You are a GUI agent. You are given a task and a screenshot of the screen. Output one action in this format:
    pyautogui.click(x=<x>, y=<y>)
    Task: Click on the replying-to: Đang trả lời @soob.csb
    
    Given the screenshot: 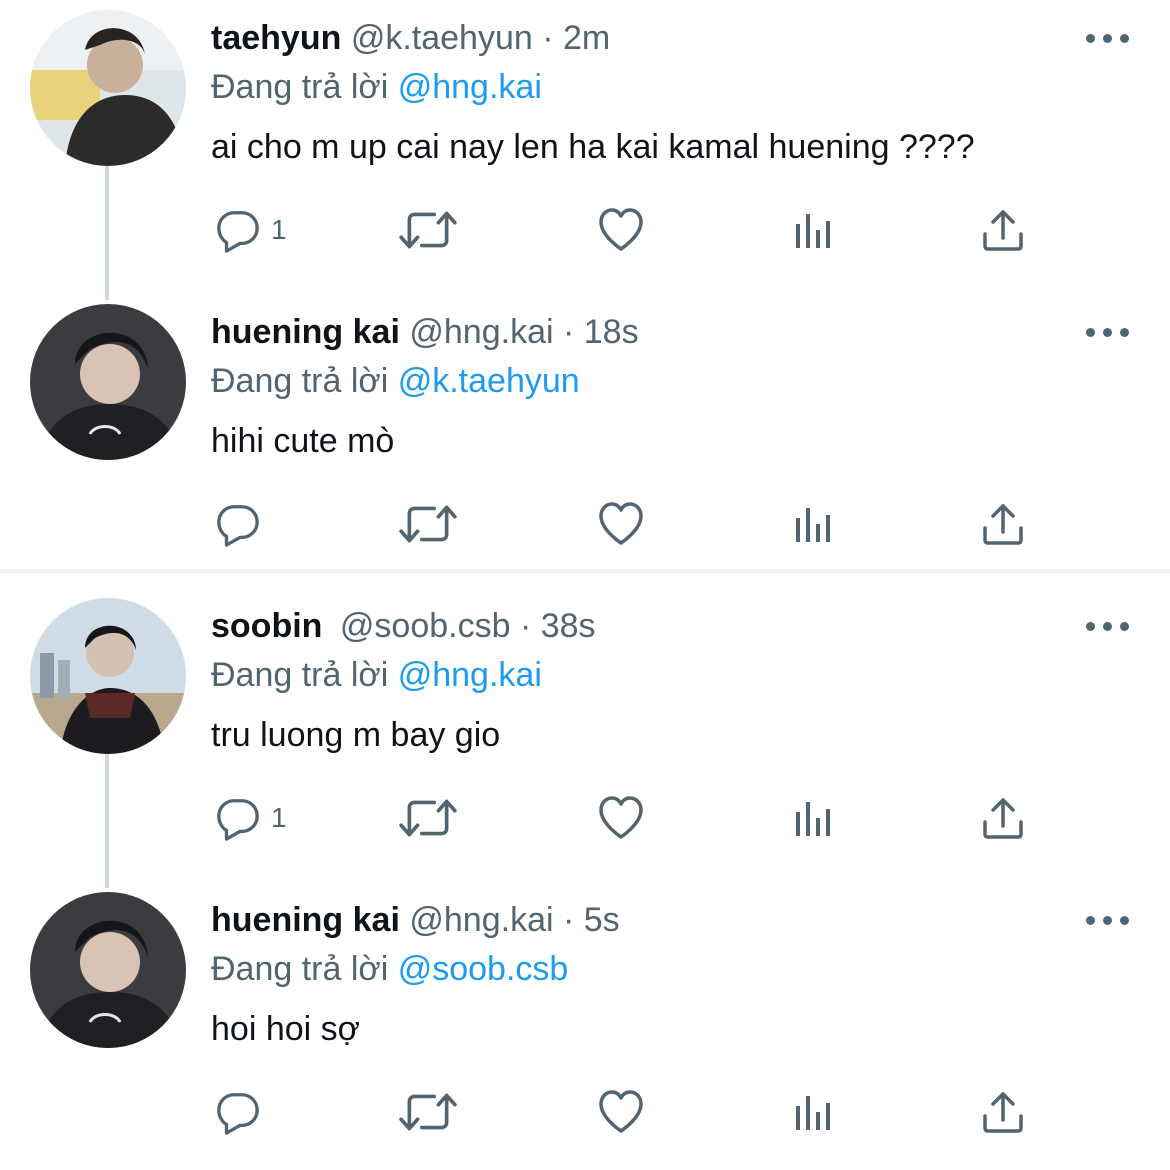 What is the action you would take?
    pyautogui.click(x=389, y=969)
    